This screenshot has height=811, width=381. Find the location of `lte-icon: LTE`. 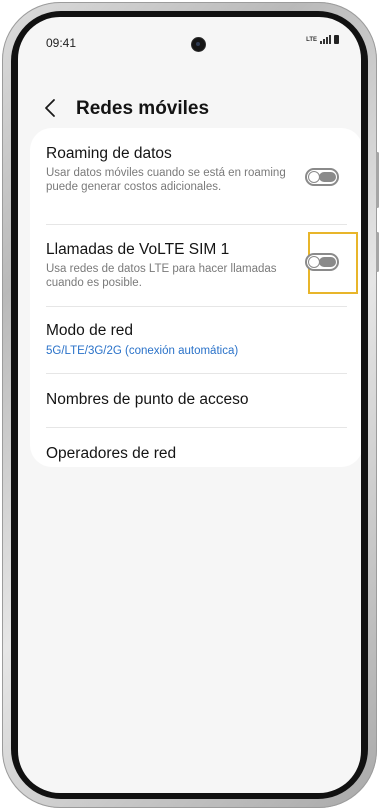

lte-icon: LTE is located at coordinates (311, 40).